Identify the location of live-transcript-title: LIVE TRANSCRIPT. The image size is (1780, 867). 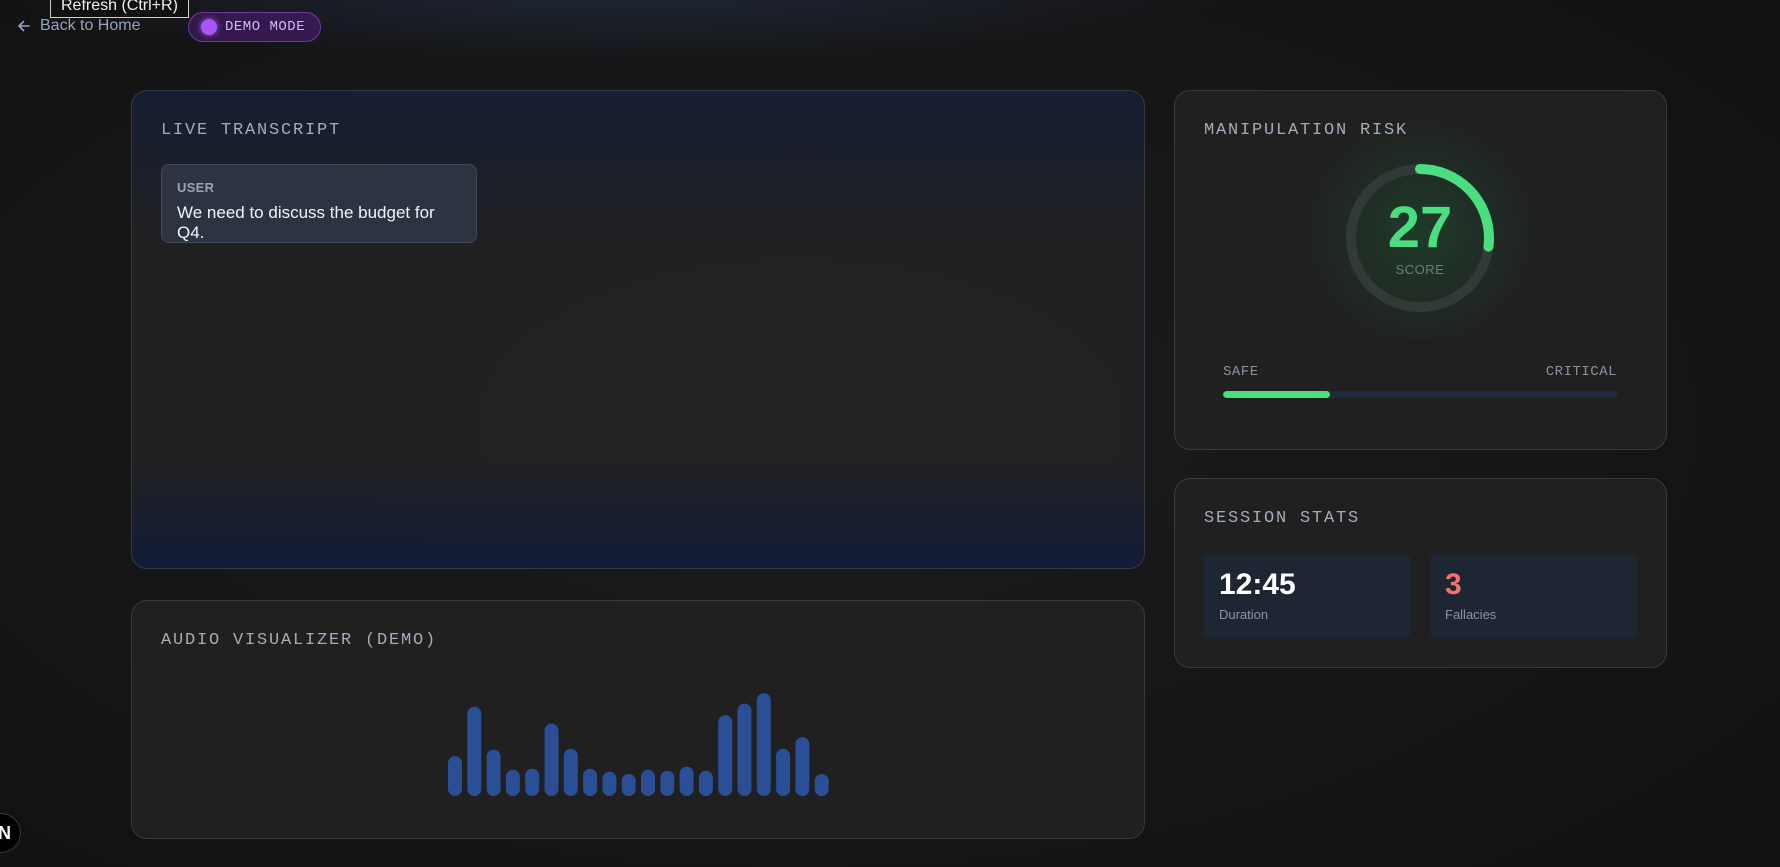
(251, 130).